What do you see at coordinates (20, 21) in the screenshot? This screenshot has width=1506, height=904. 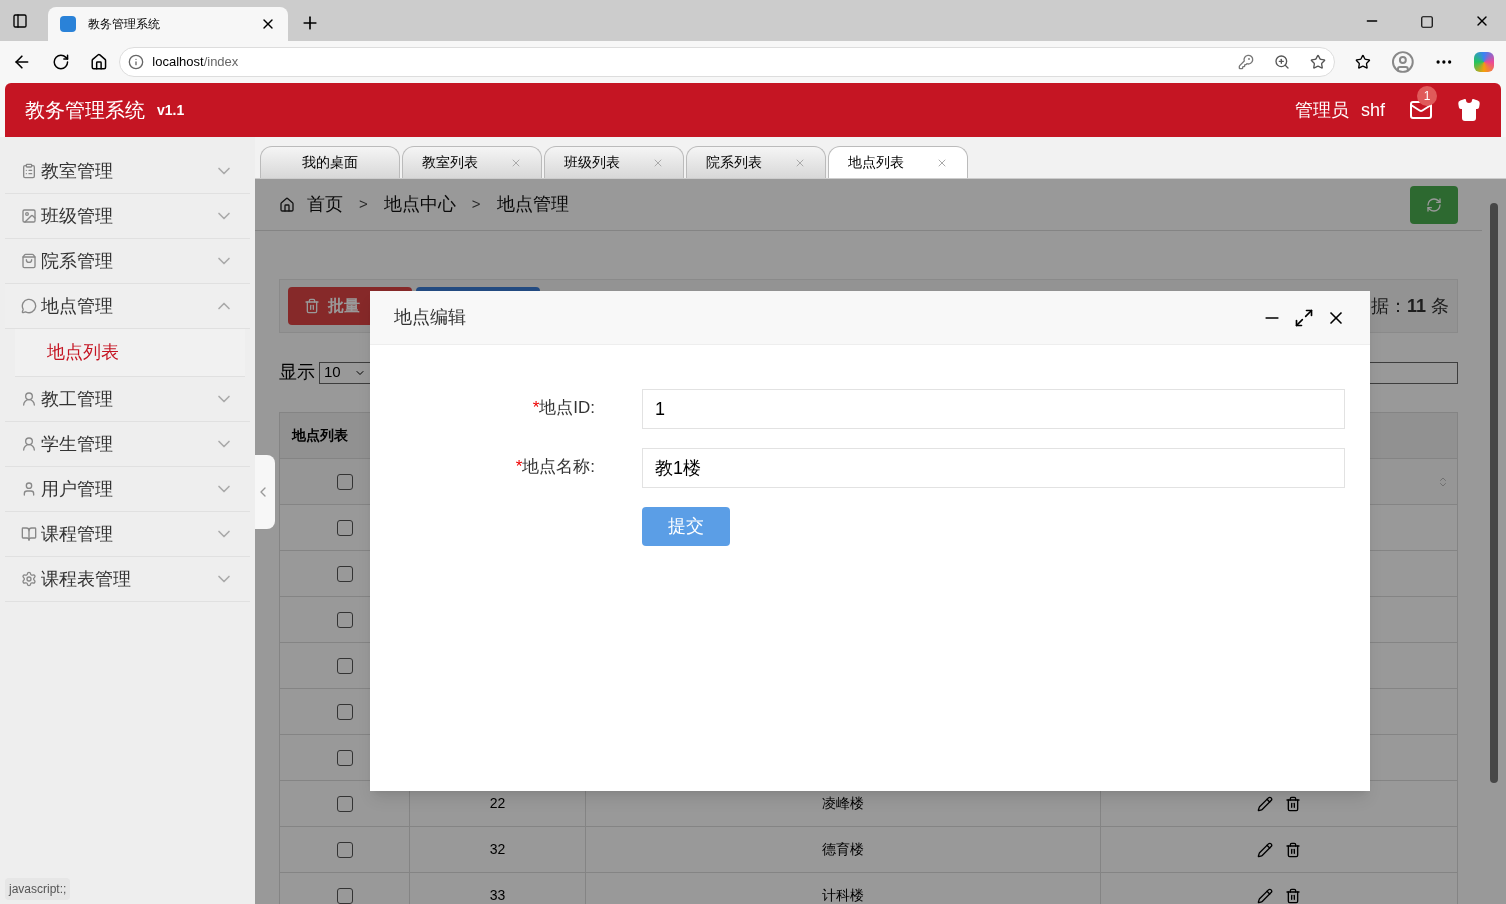 I see `sidebar-toggle-icon` at bounding box center [20, 21].